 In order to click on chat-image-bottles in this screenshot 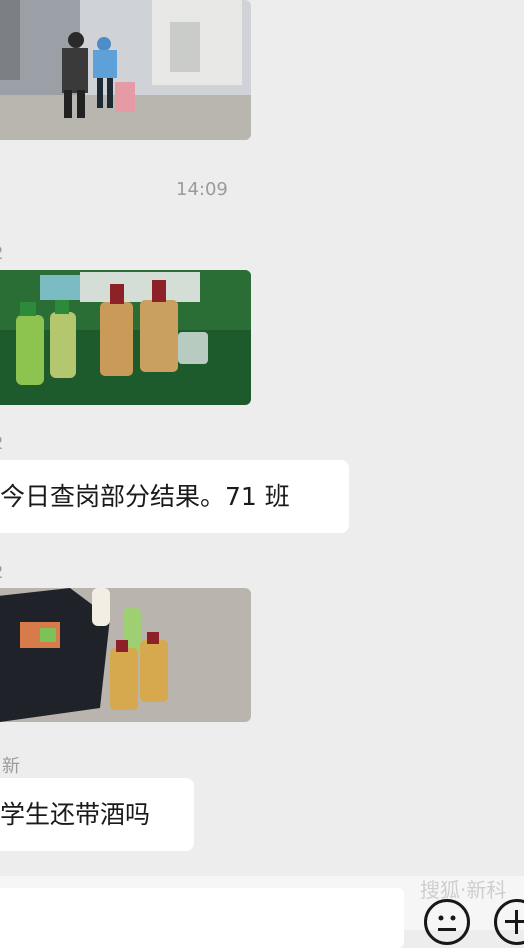, I will do `click(125, 337)`.